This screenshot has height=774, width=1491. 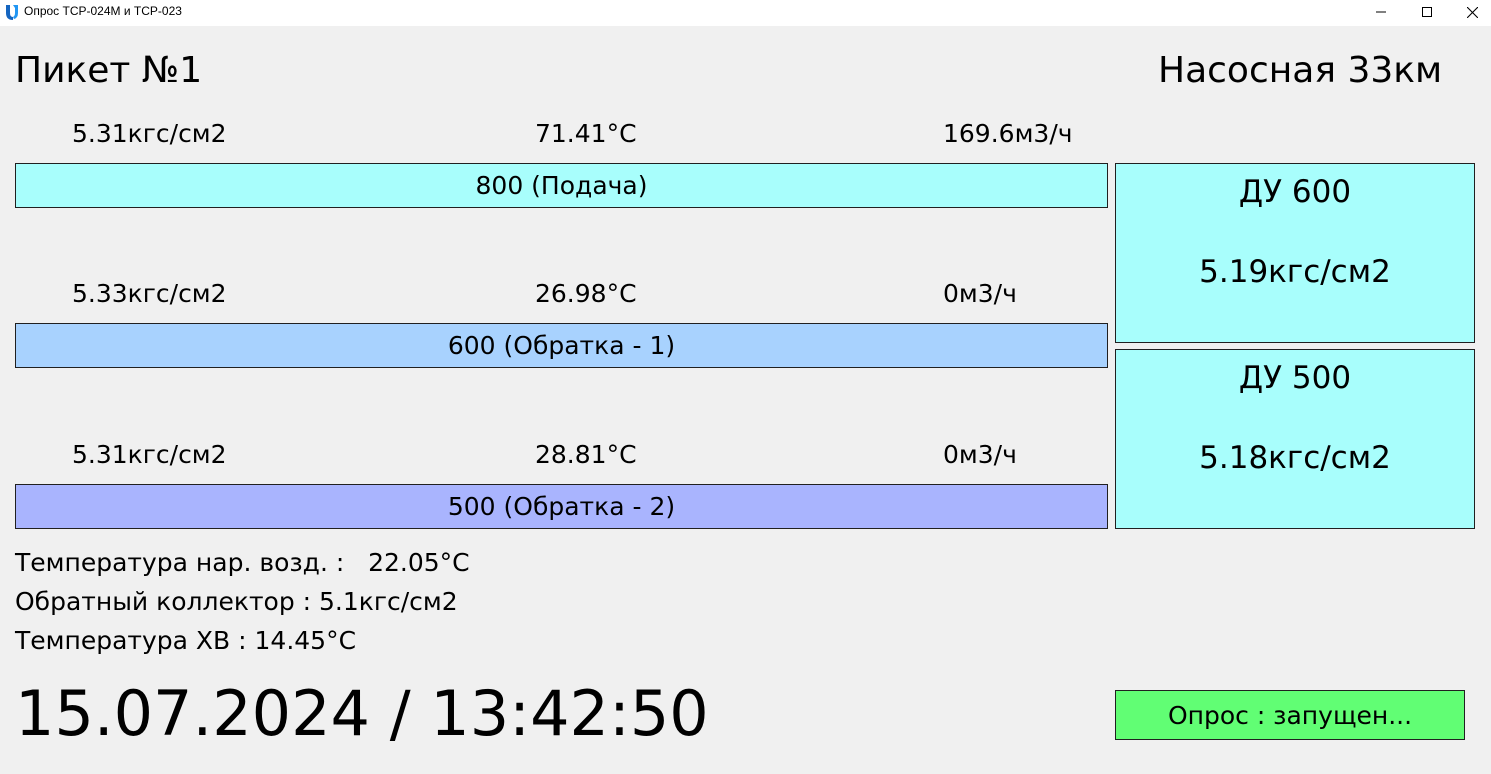 I want to click on return-collector-pressure: Обратный коллектор : 5.1кгс/см2, so click(x=236, y=601).